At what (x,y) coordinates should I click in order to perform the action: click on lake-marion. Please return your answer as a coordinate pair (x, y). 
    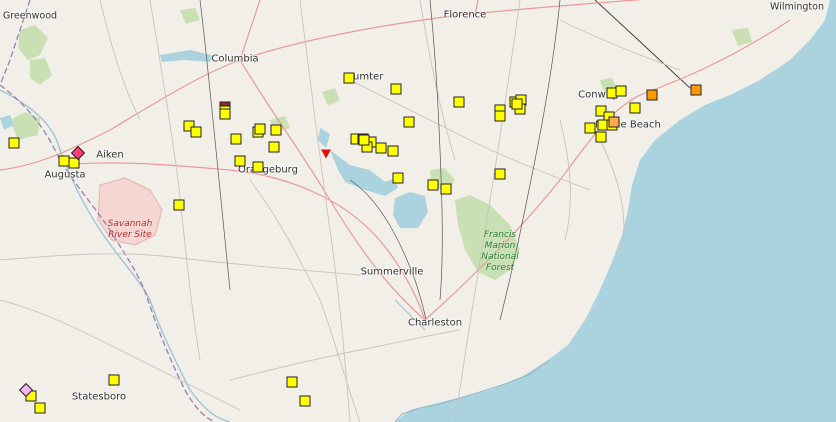
    Looking at the image, I should click on (364, 173).